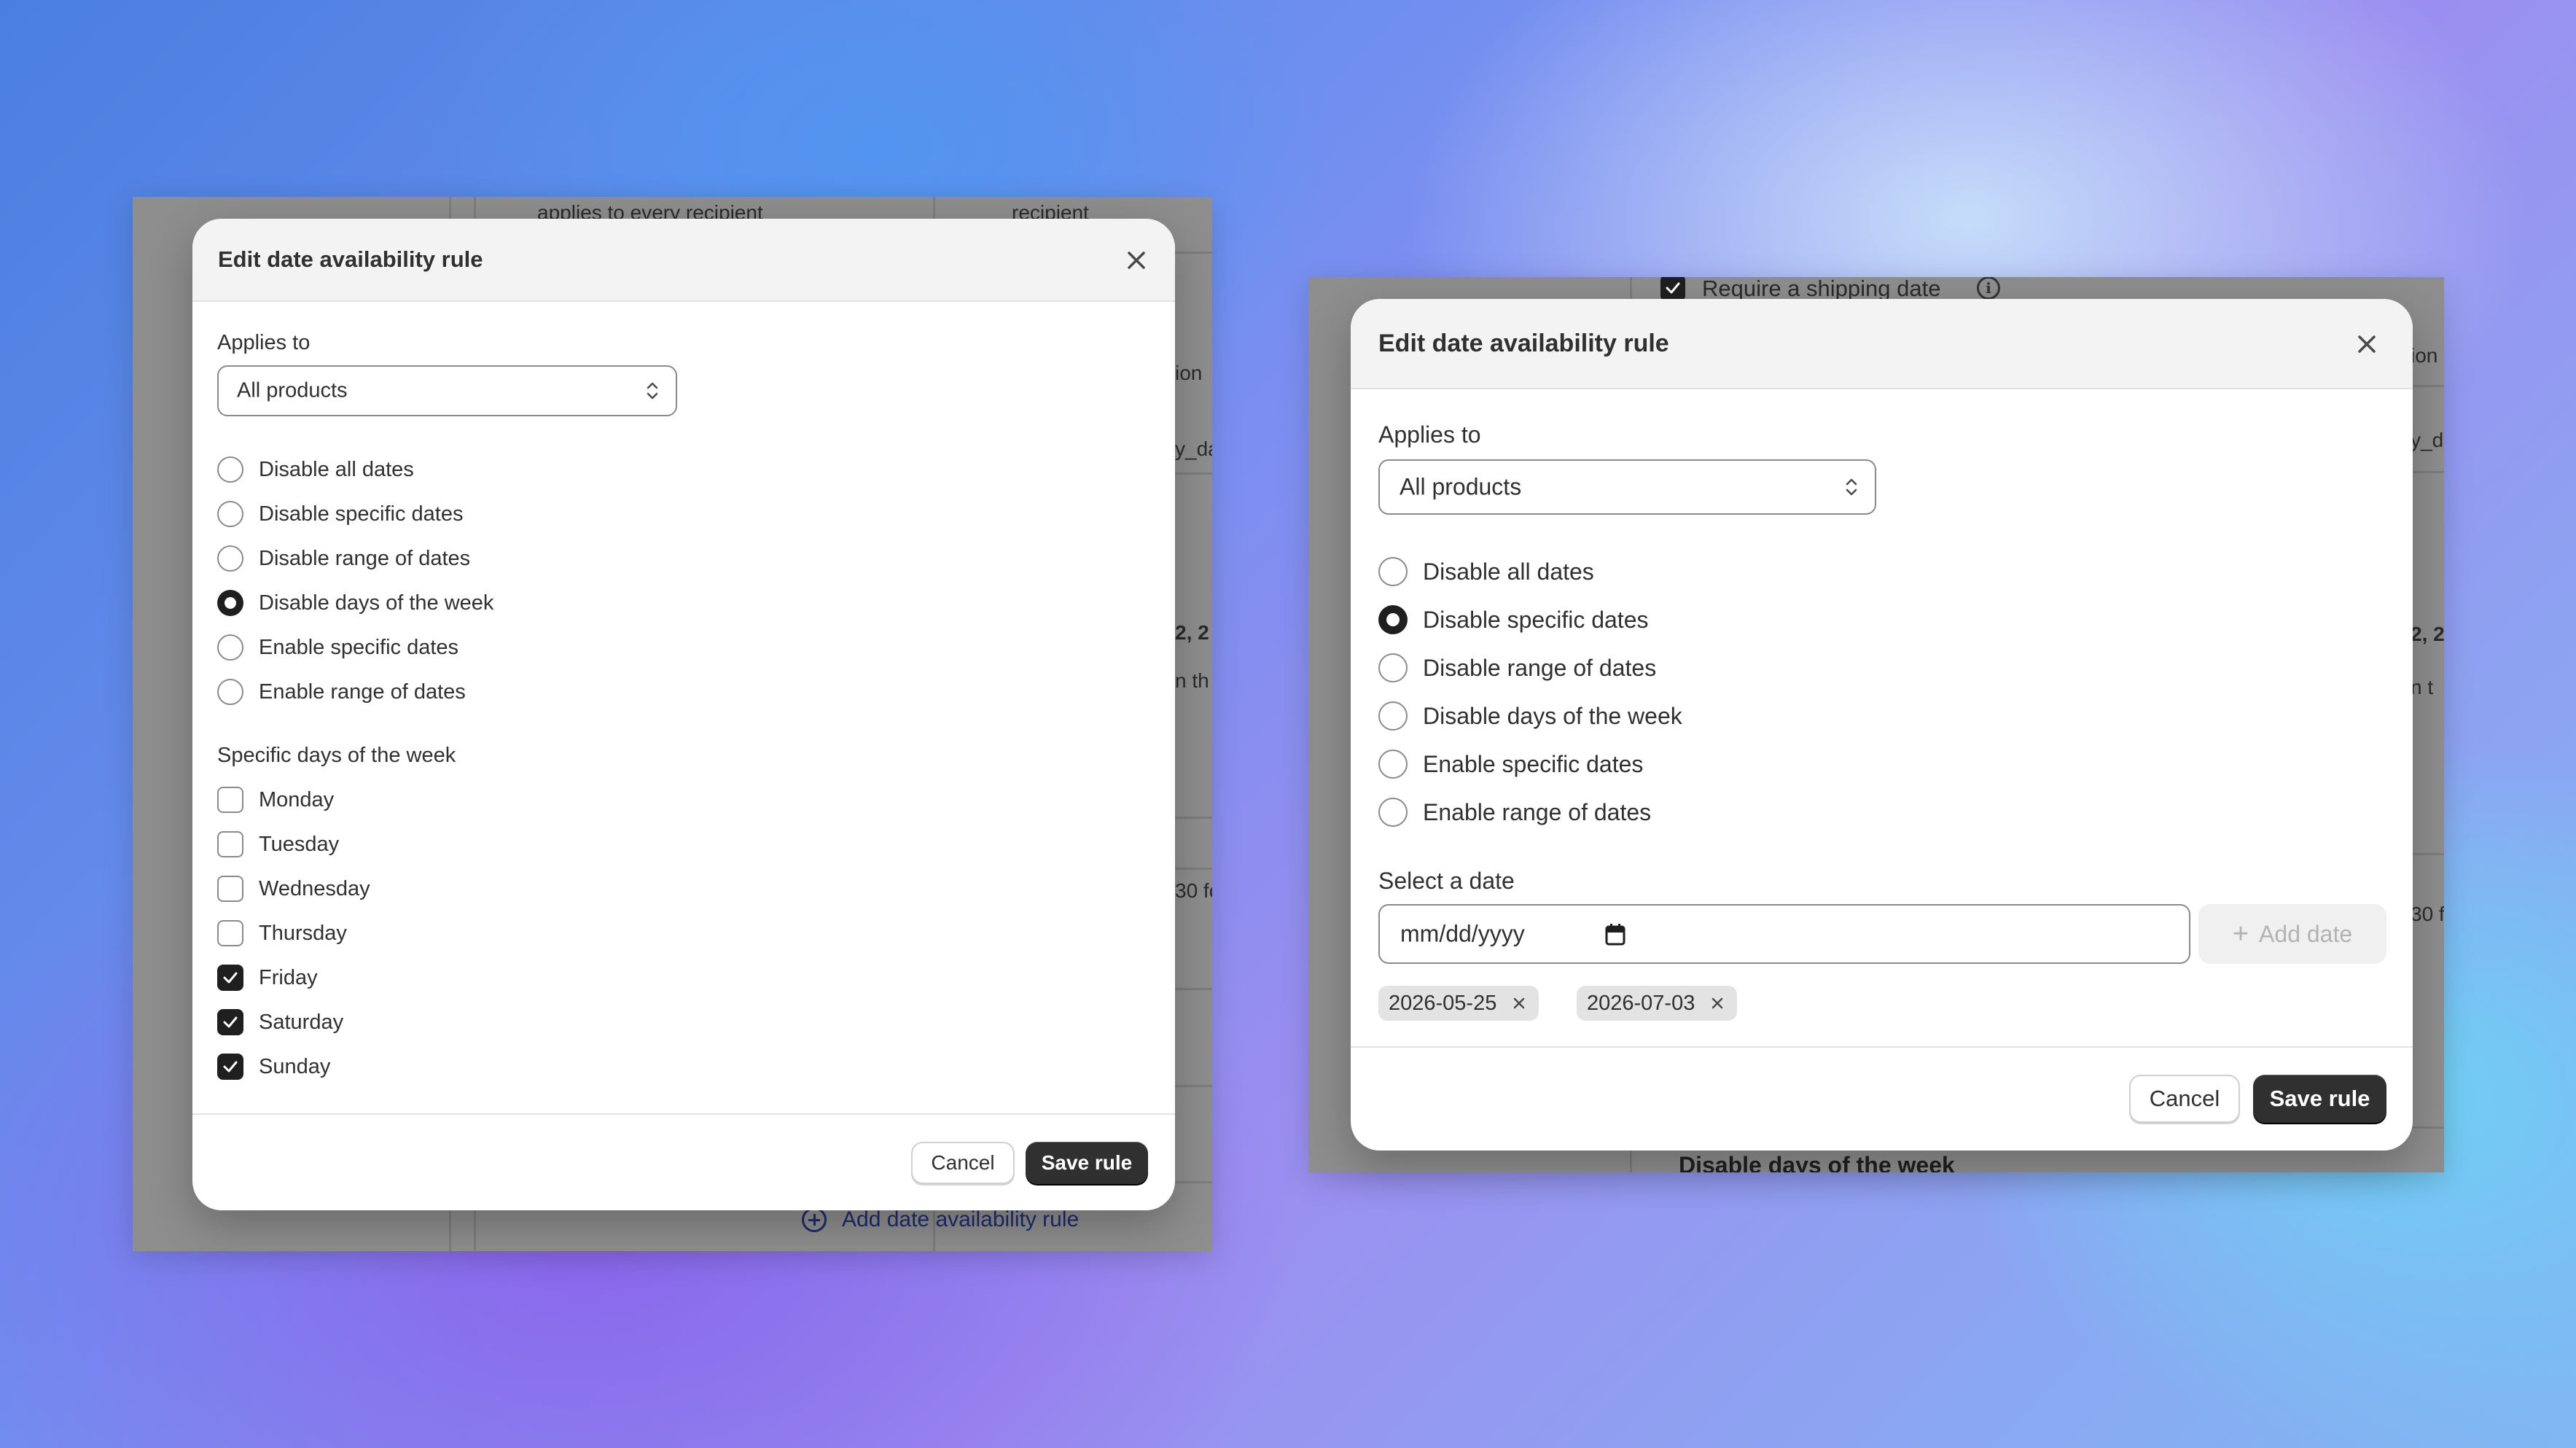  Describe the element at coordinates (2427, 440) in the screenshot. I see `bg-text-fragment: y_d` at that location.